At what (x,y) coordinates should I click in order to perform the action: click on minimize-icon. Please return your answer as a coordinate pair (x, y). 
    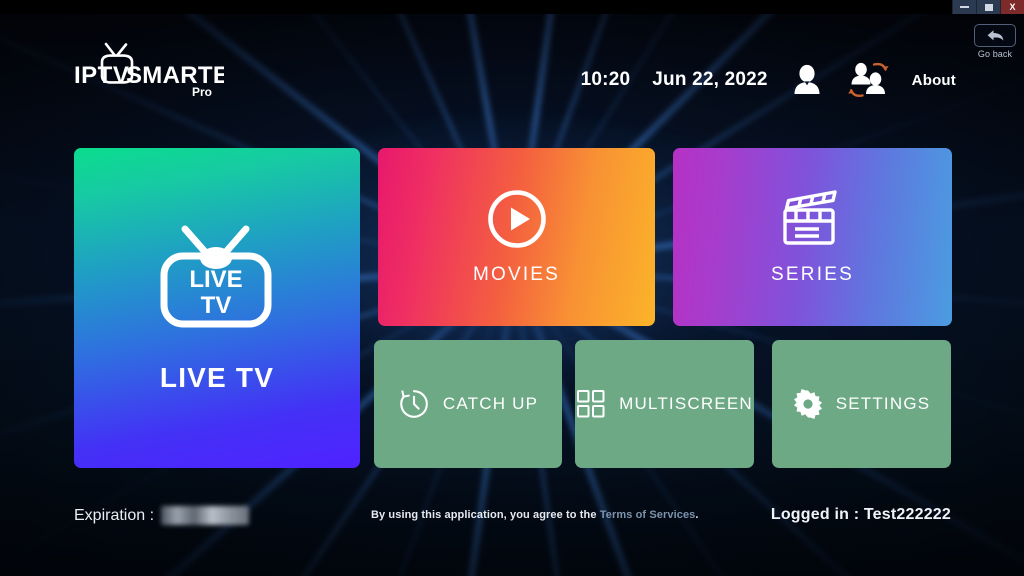
    Looking at the image, I should click on (964, 7).